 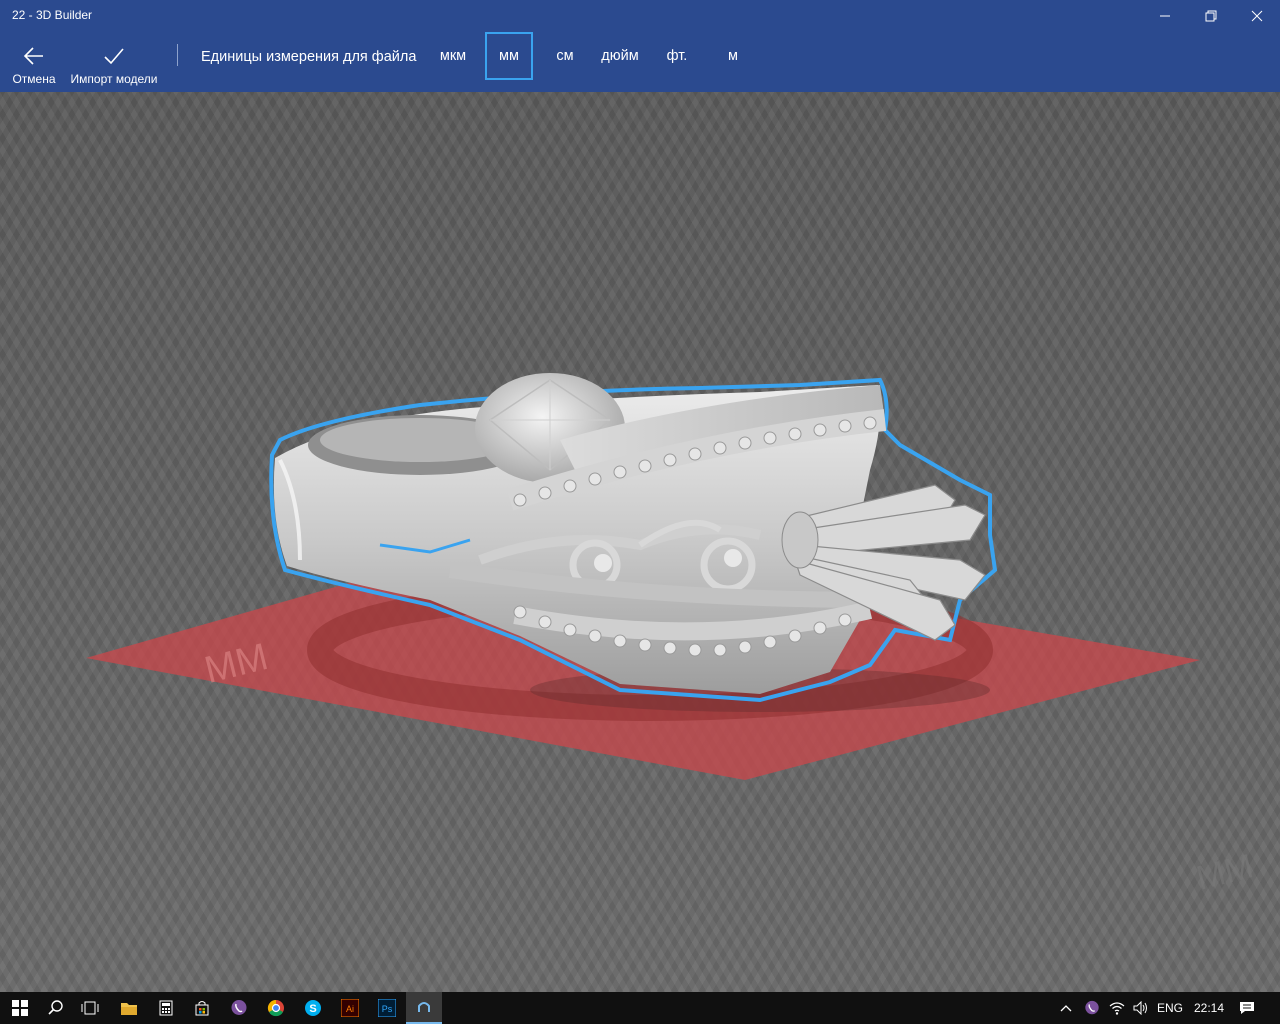 I want to click on chevron-up-icon, so click(x=1066, y=1008).